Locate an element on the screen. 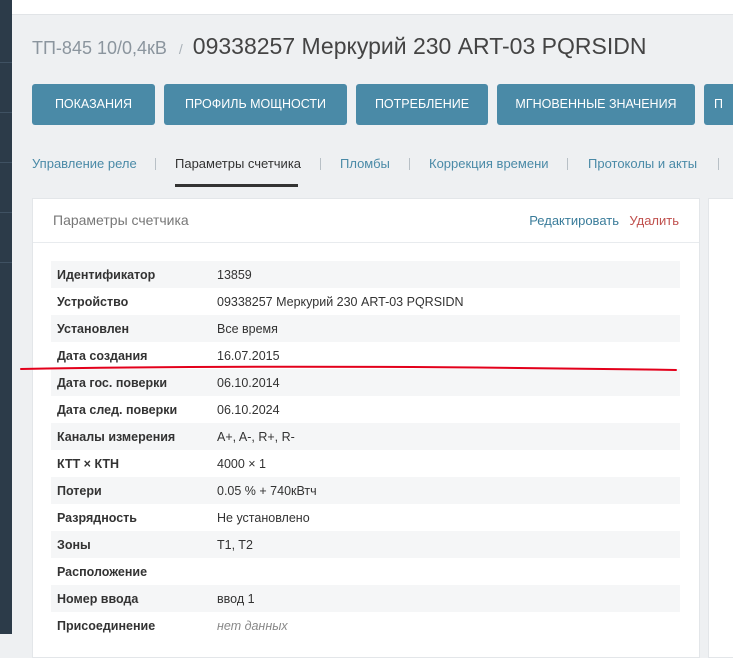  active-tab-underline is located at coordinates (236, 185).